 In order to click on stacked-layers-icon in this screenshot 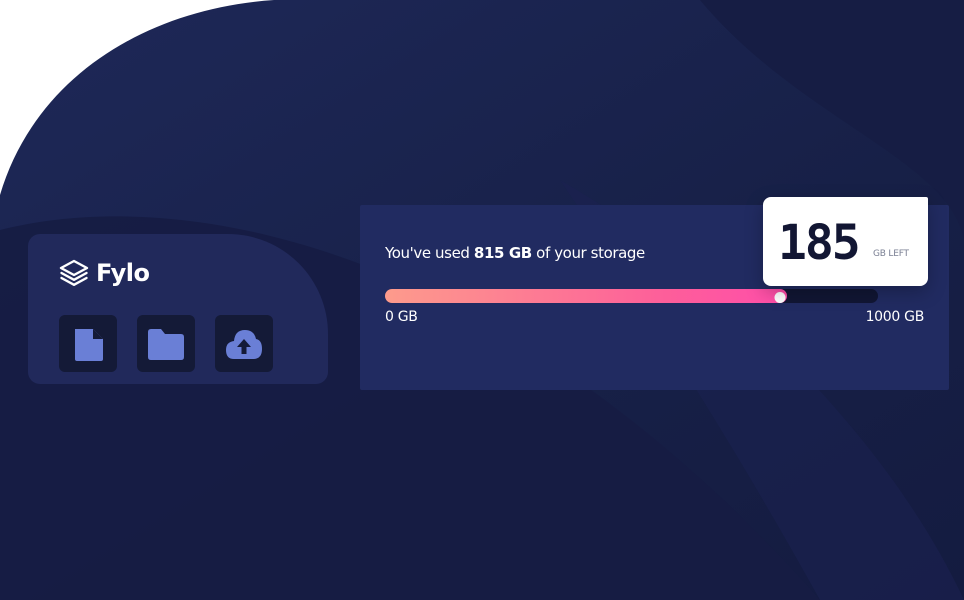, I will do `click(74, 272)`.